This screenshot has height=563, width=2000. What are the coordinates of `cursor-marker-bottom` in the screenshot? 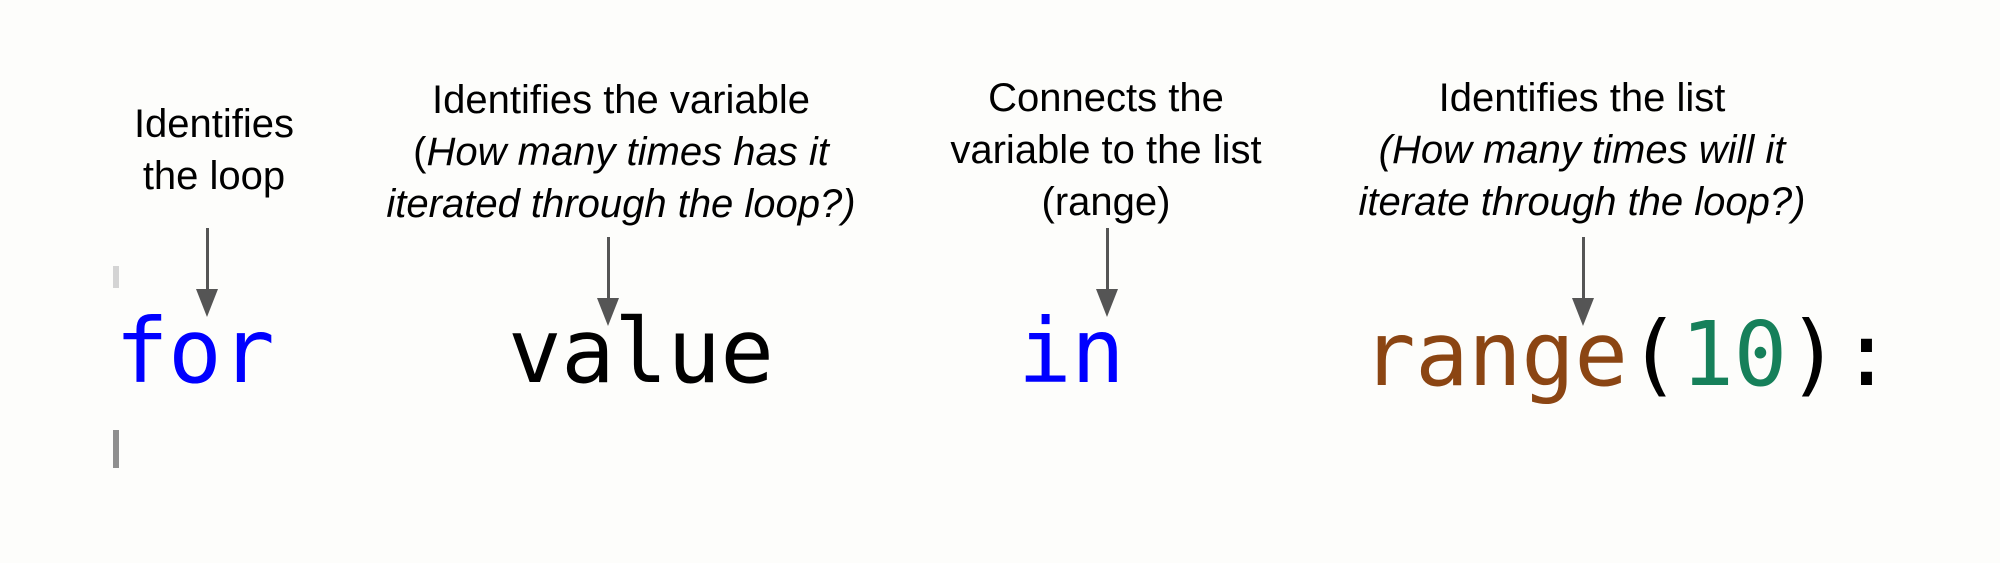 It's located at (116, 449).